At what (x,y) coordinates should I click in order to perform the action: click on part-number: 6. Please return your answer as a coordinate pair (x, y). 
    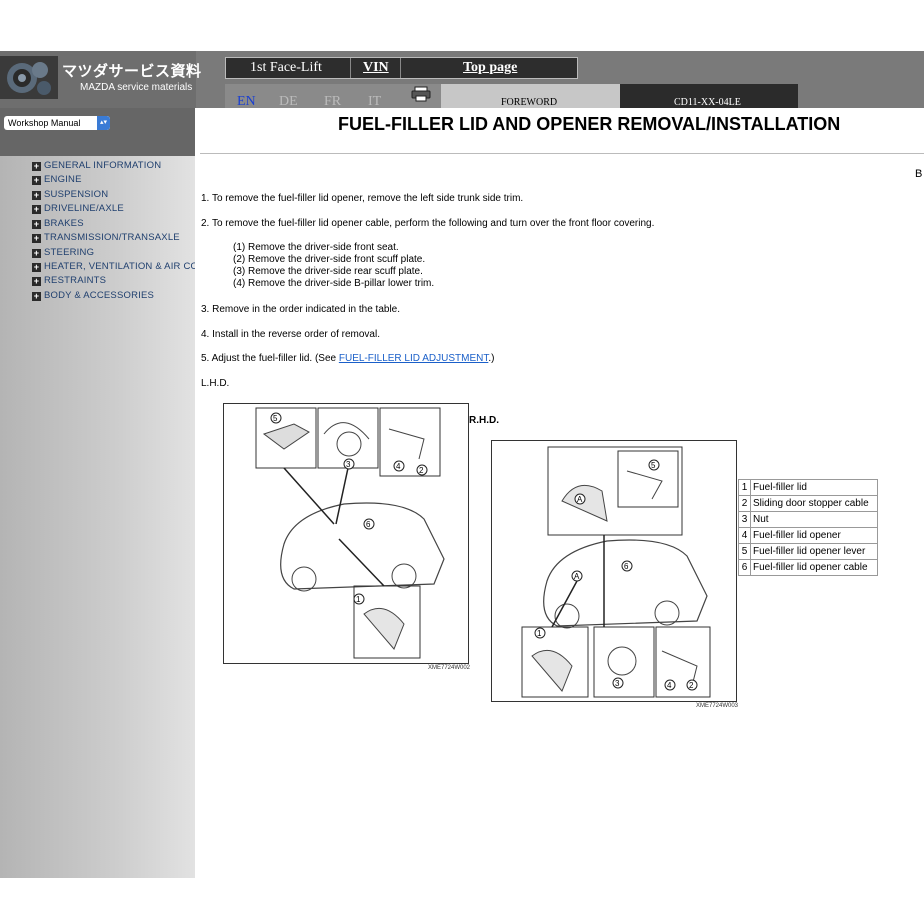
    Looking at the image, I should click on (744, 567).